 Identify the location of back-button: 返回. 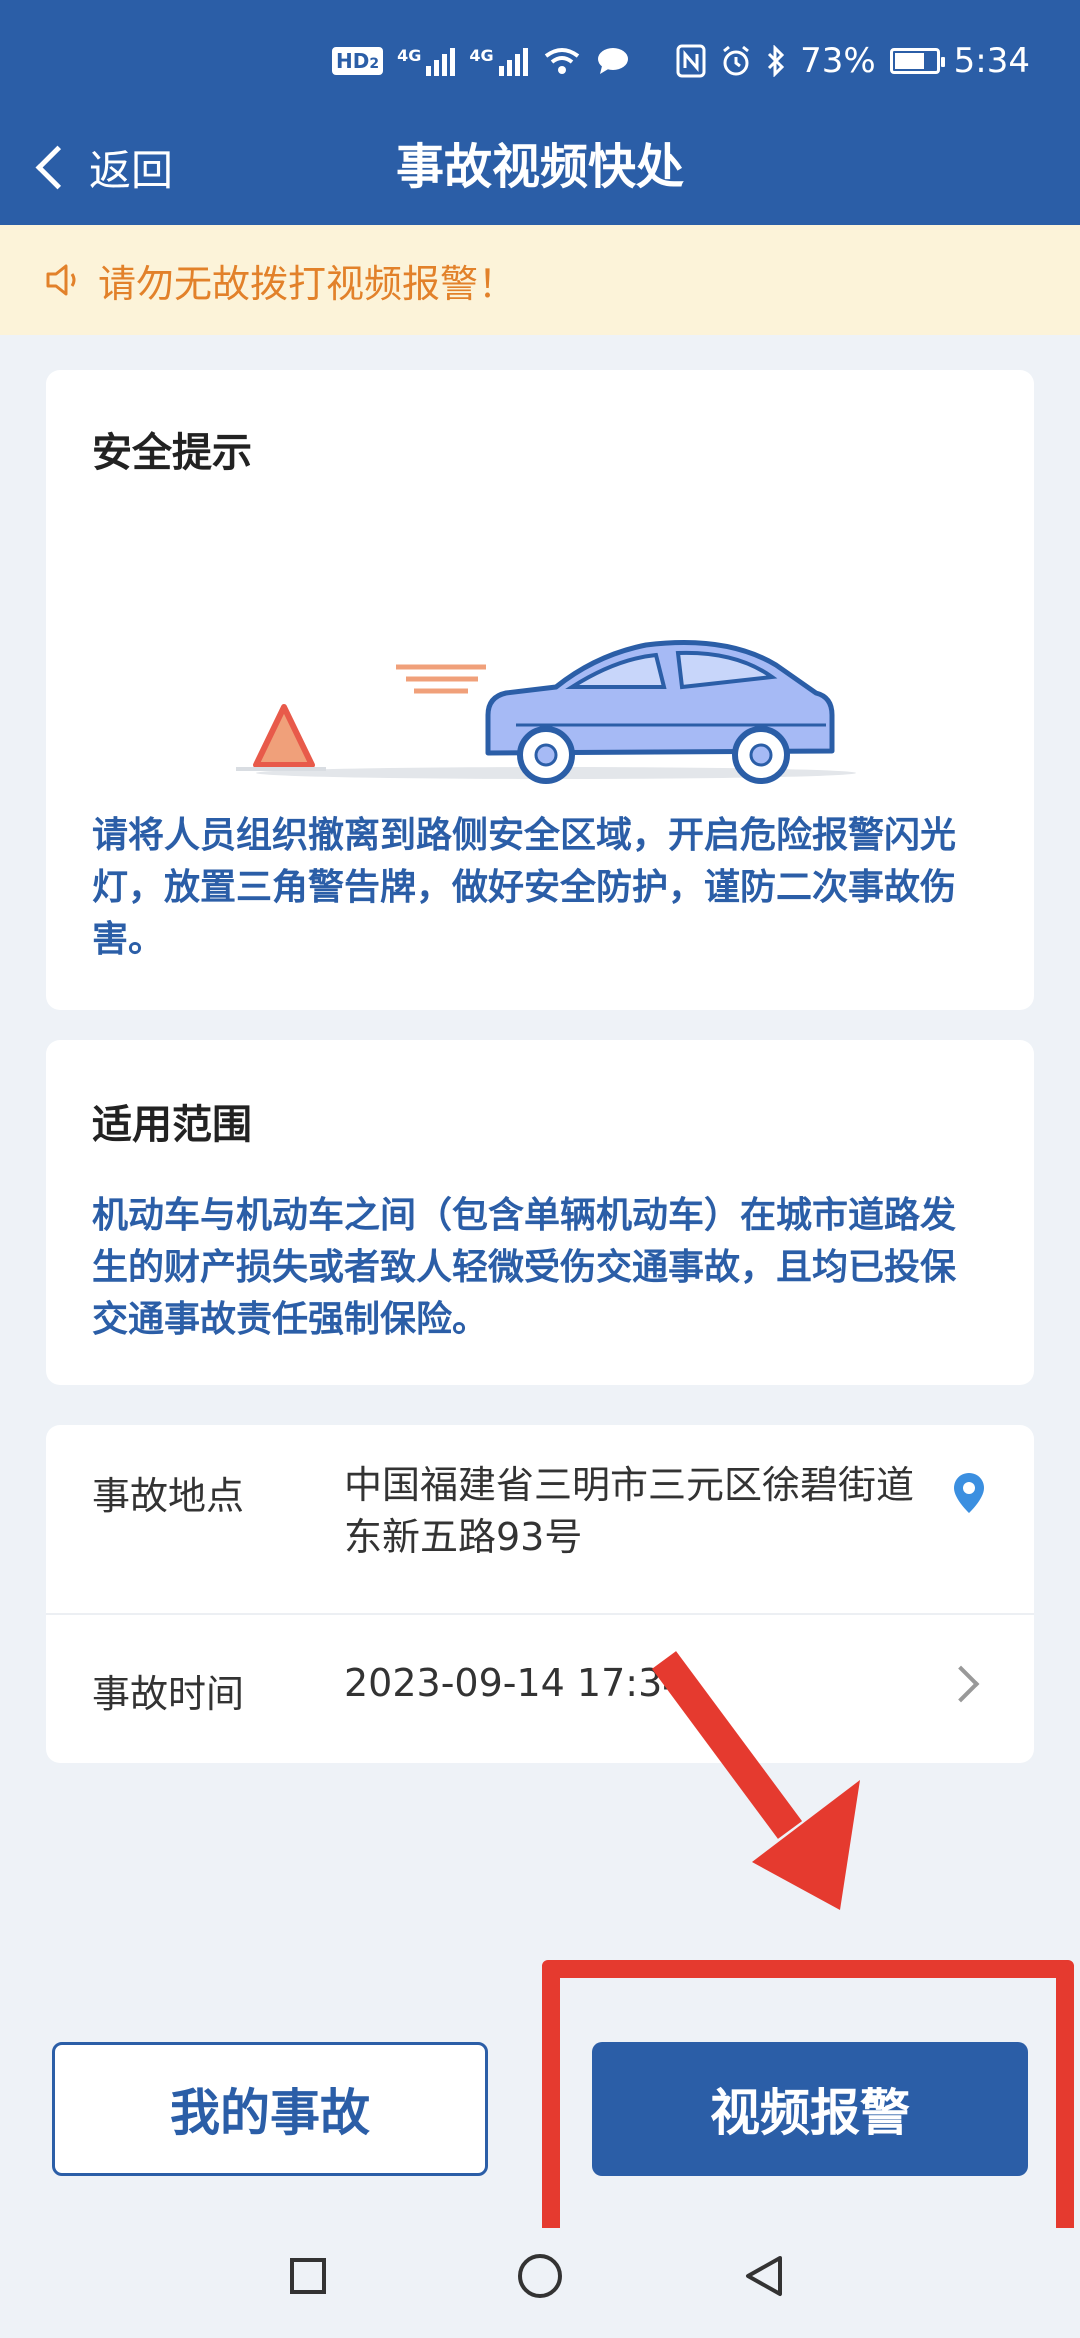
(100, 167).